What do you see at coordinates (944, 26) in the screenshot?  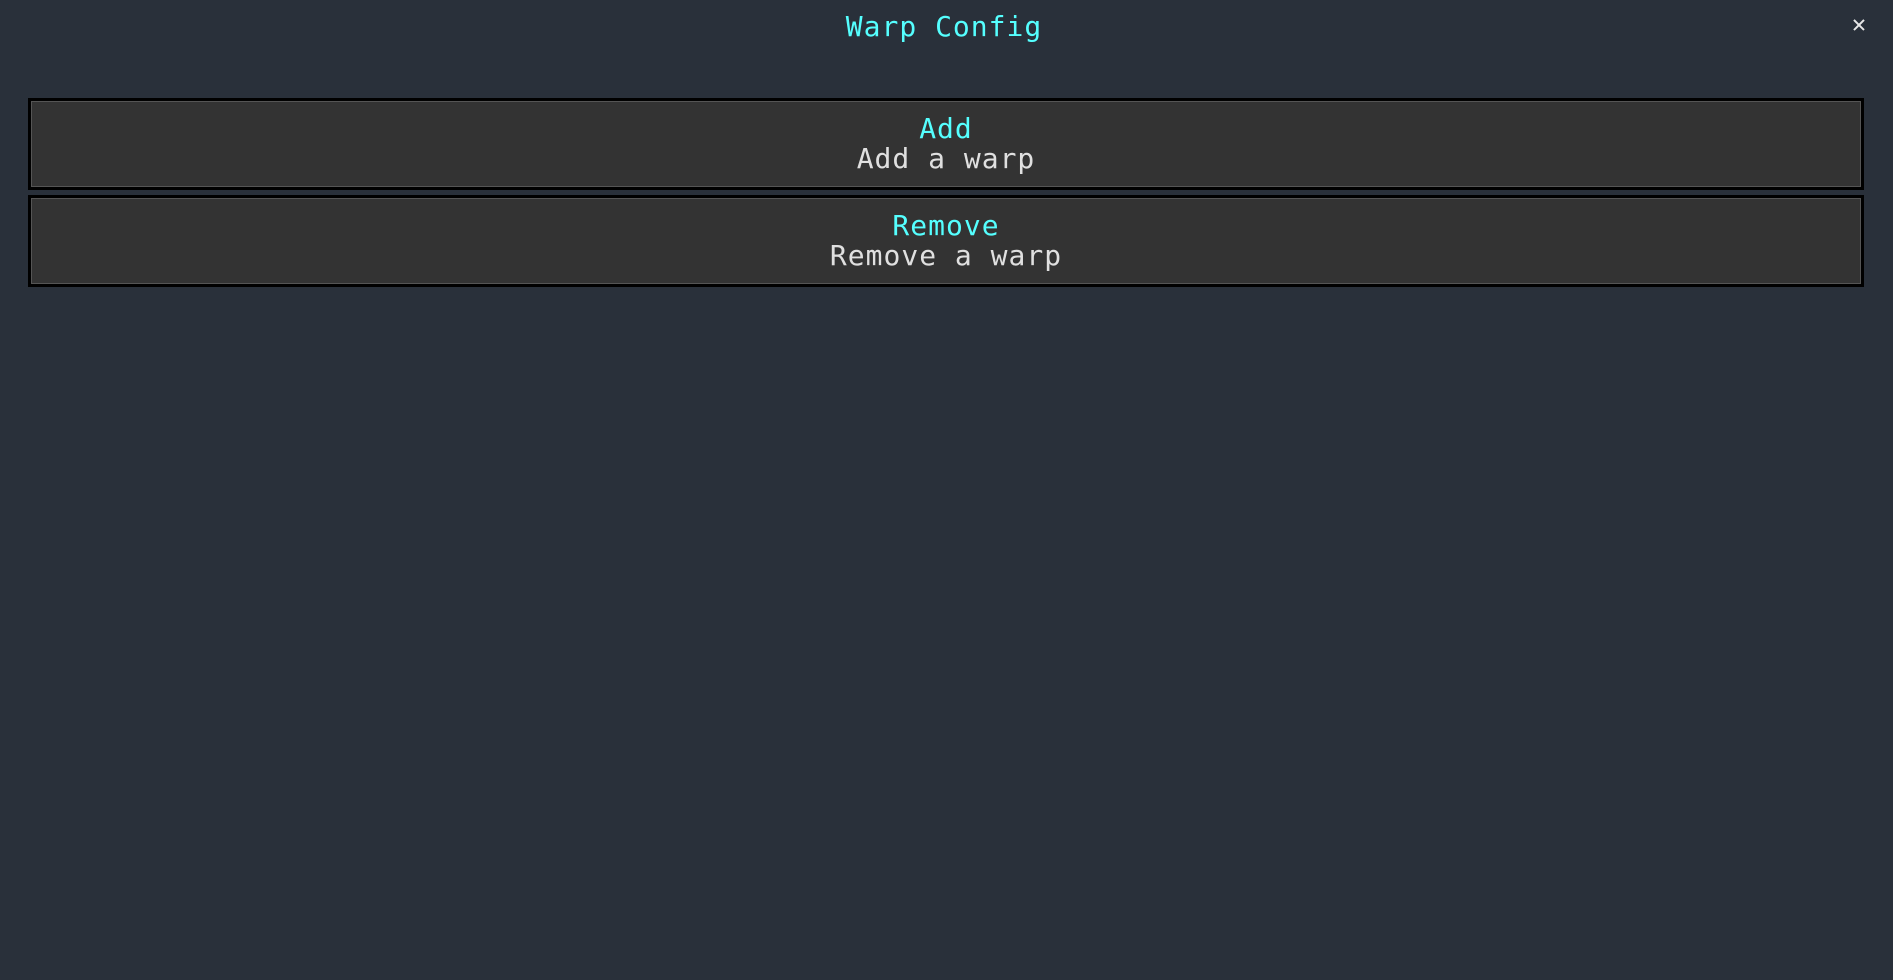 I see `screen-title: Warp Config` at bounding box center [944, 26].